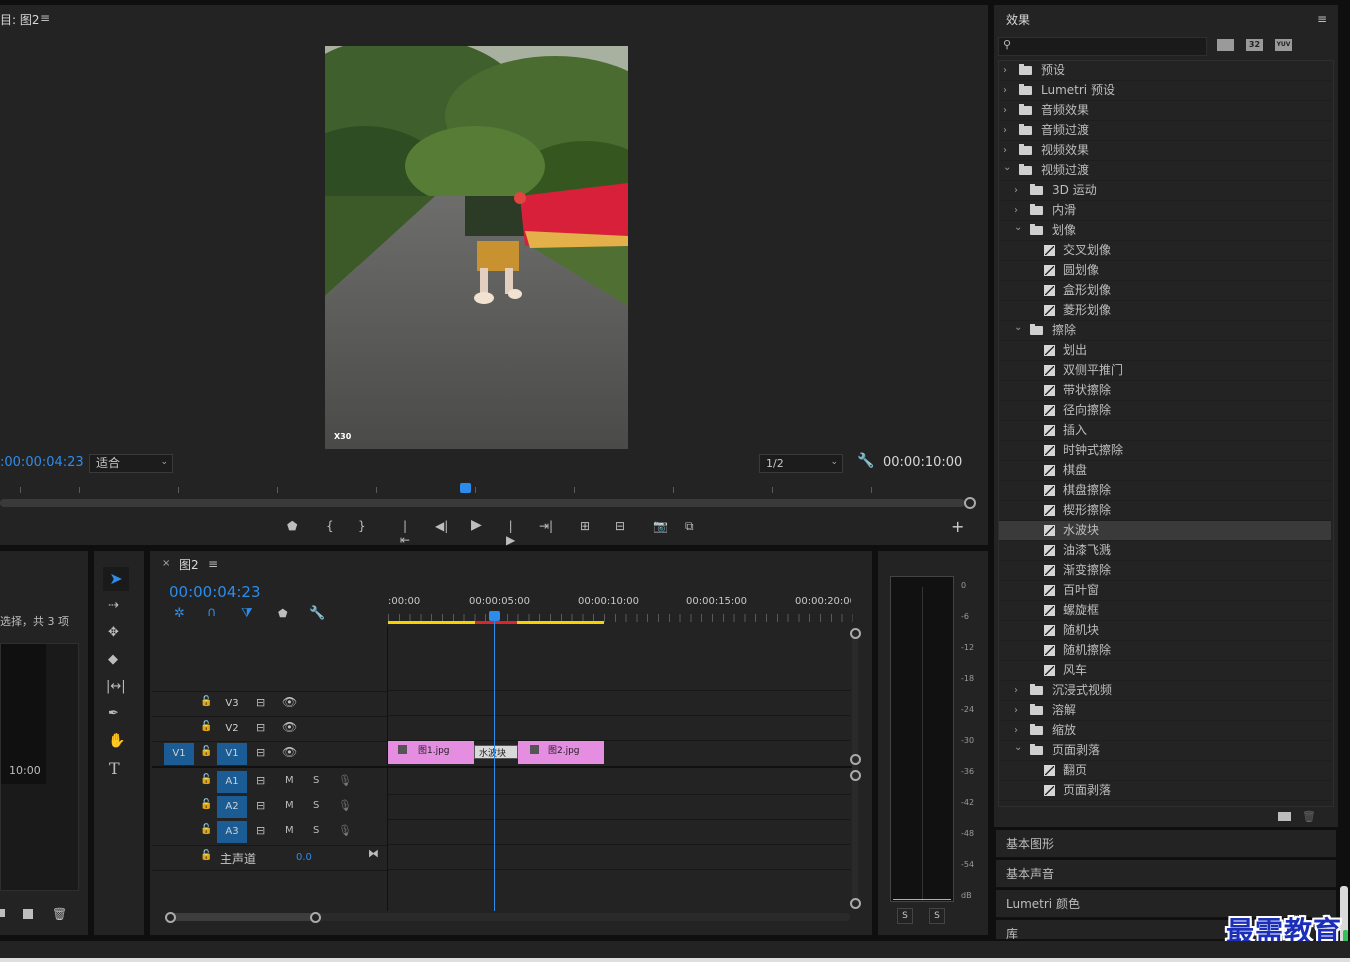 This screenshot has height=962, width=1350. Describe the element at coordinates (116, 579) in the screenshot. I see `selection-tool-icon: ➤` at that location.